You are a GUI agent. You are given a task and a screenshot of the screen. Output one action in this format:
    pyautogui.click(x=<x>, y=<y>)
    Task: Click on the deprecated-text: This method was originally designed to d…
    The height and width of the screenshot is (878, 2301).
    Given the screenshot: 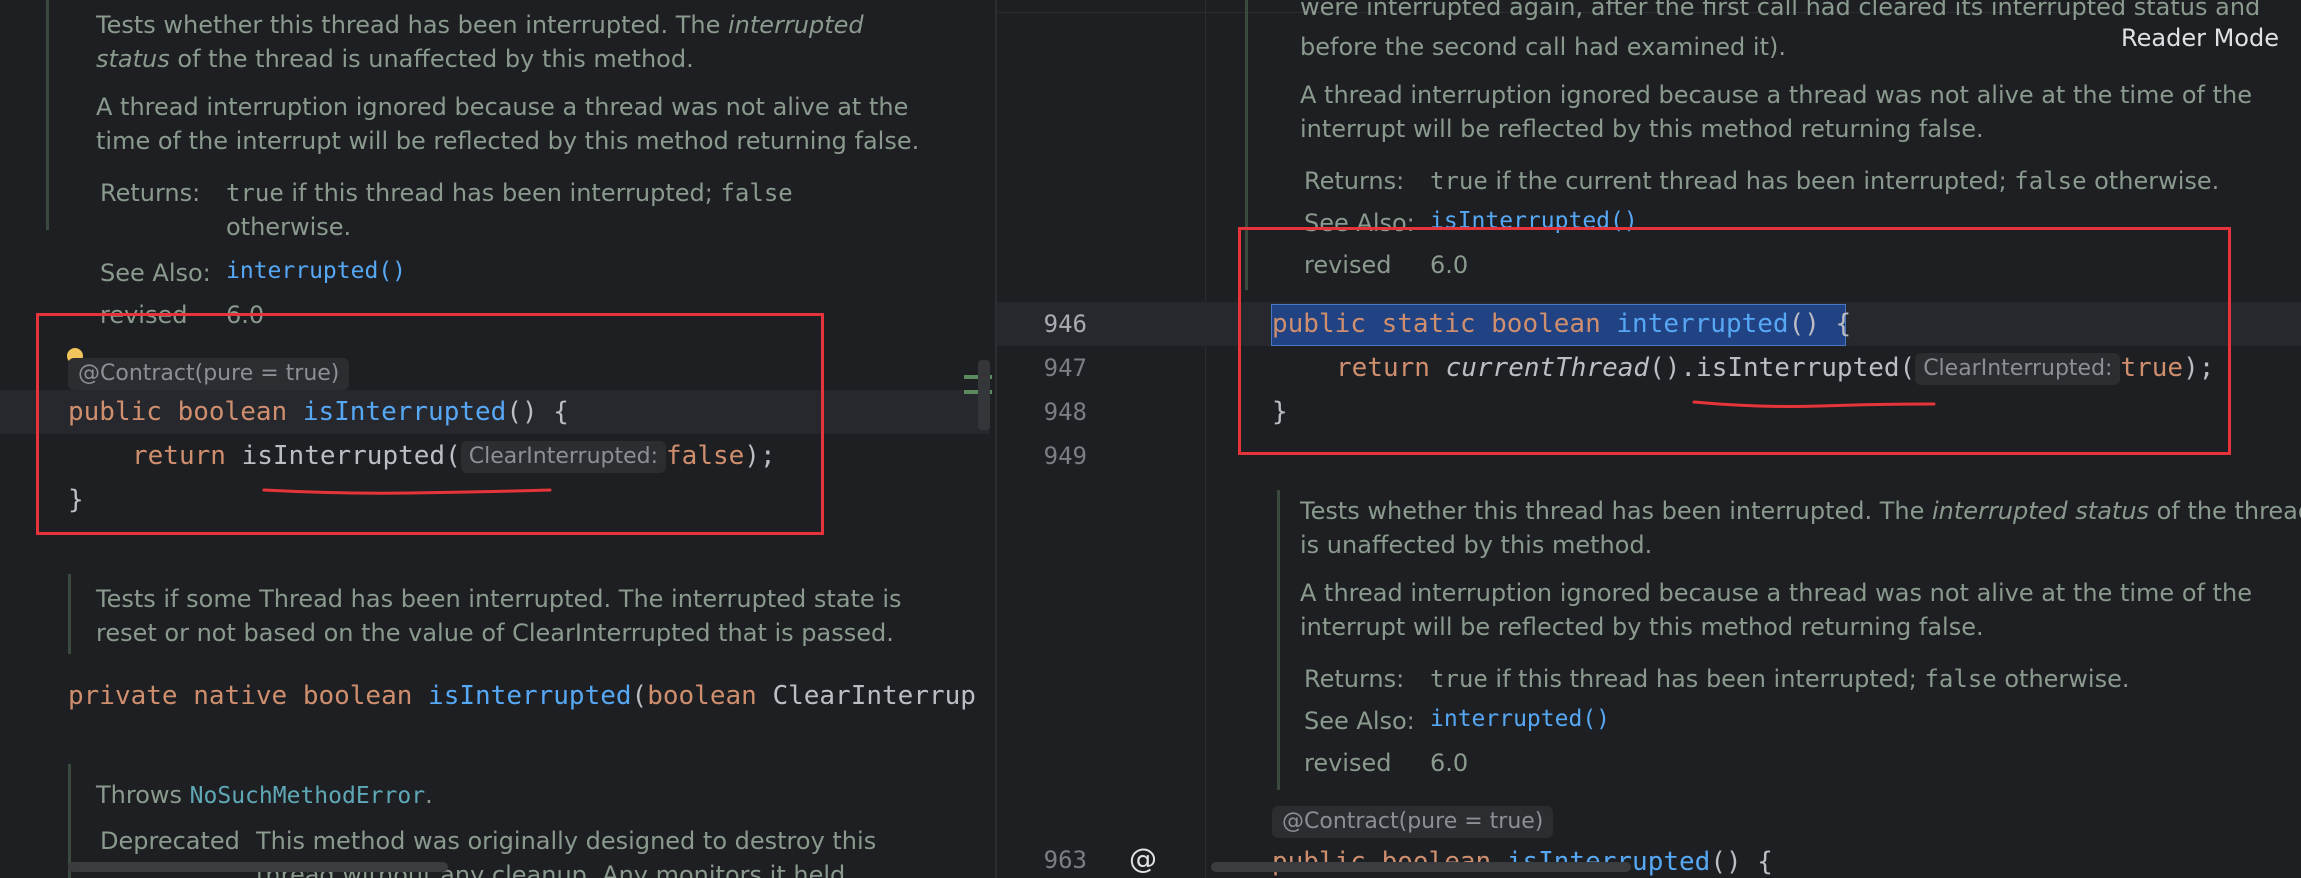 What is the action you would take?
    pyautogui.click(x=566, y=841)
    